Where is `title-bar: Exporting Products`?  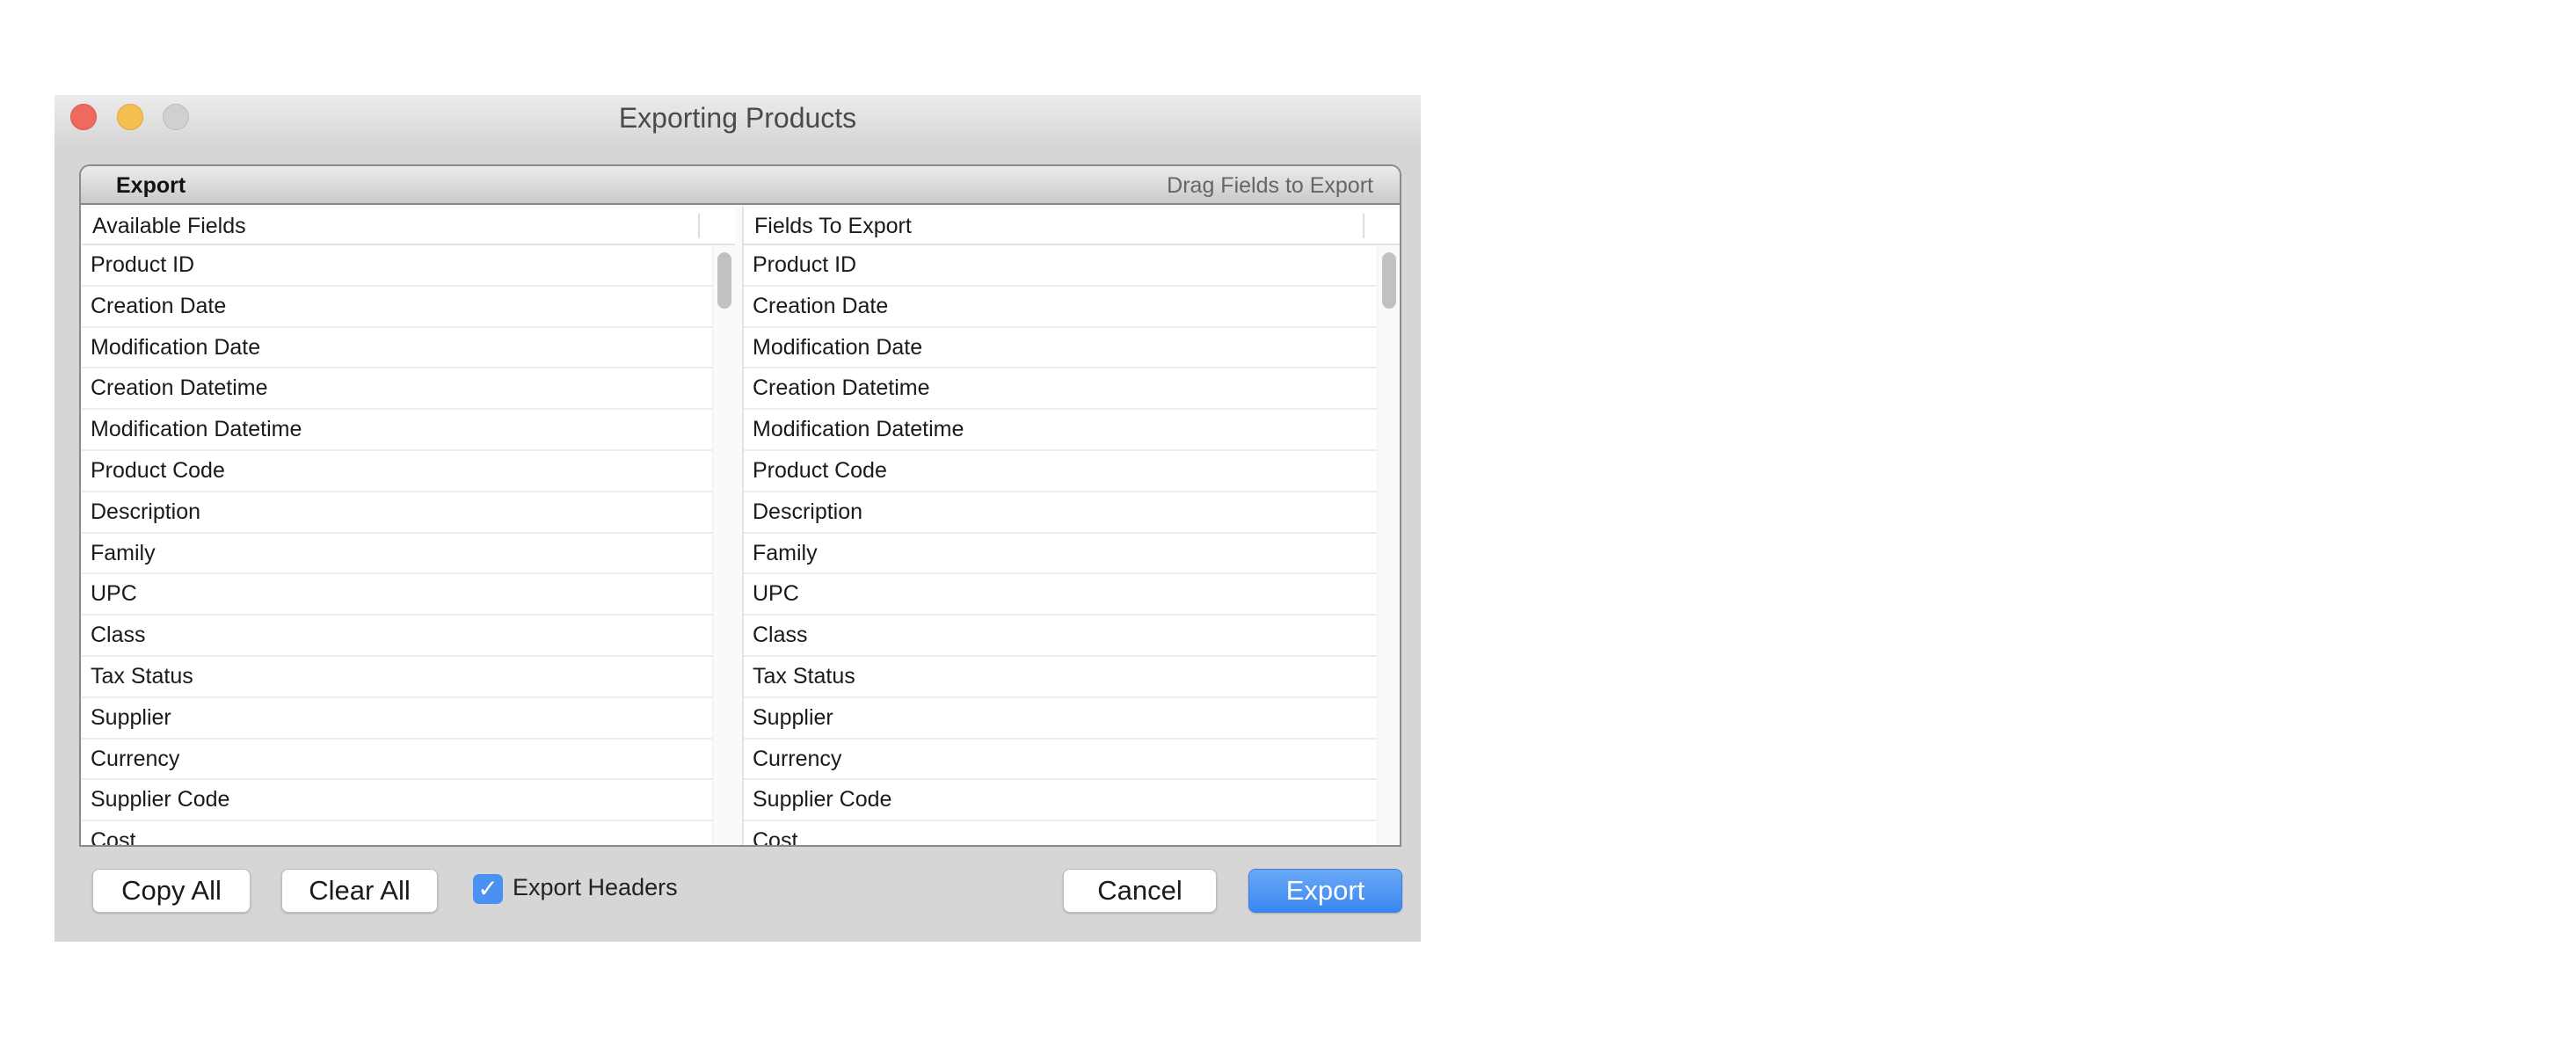
title-bar: Exporting Products is located at coordinates (738, 120).